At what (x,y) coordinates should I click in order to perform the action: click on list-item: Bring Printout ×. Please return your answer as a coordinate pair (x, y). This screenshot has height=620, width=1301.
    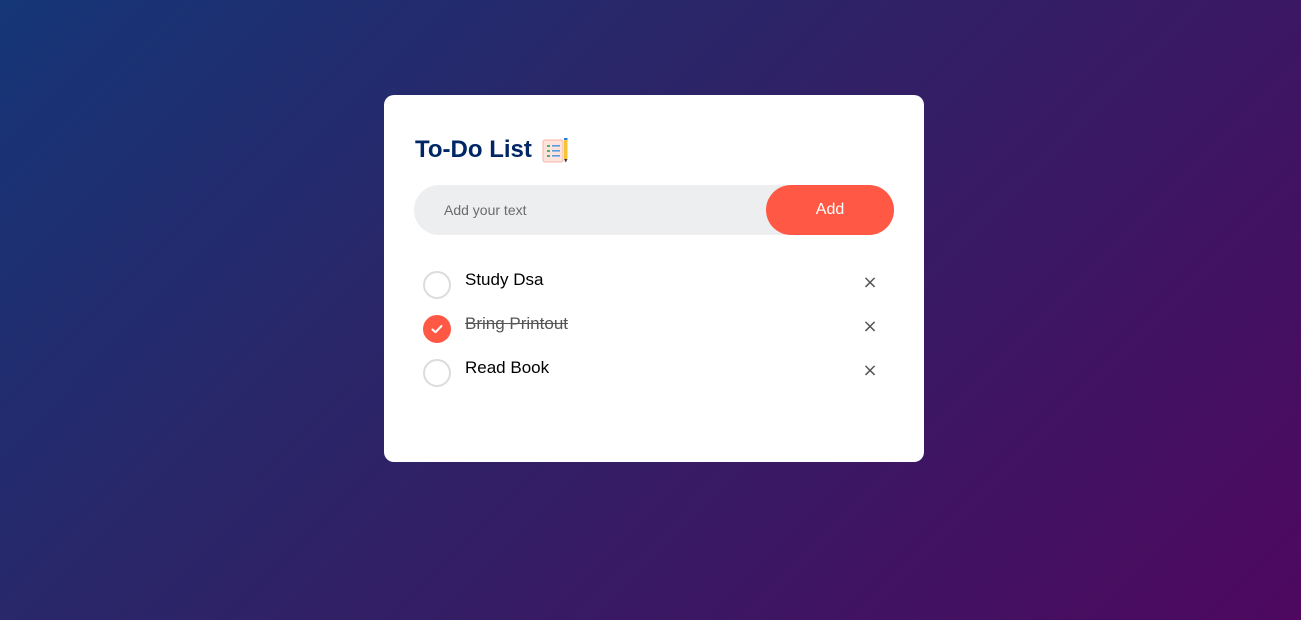
    Looking at the image, I should click on (654, 326).